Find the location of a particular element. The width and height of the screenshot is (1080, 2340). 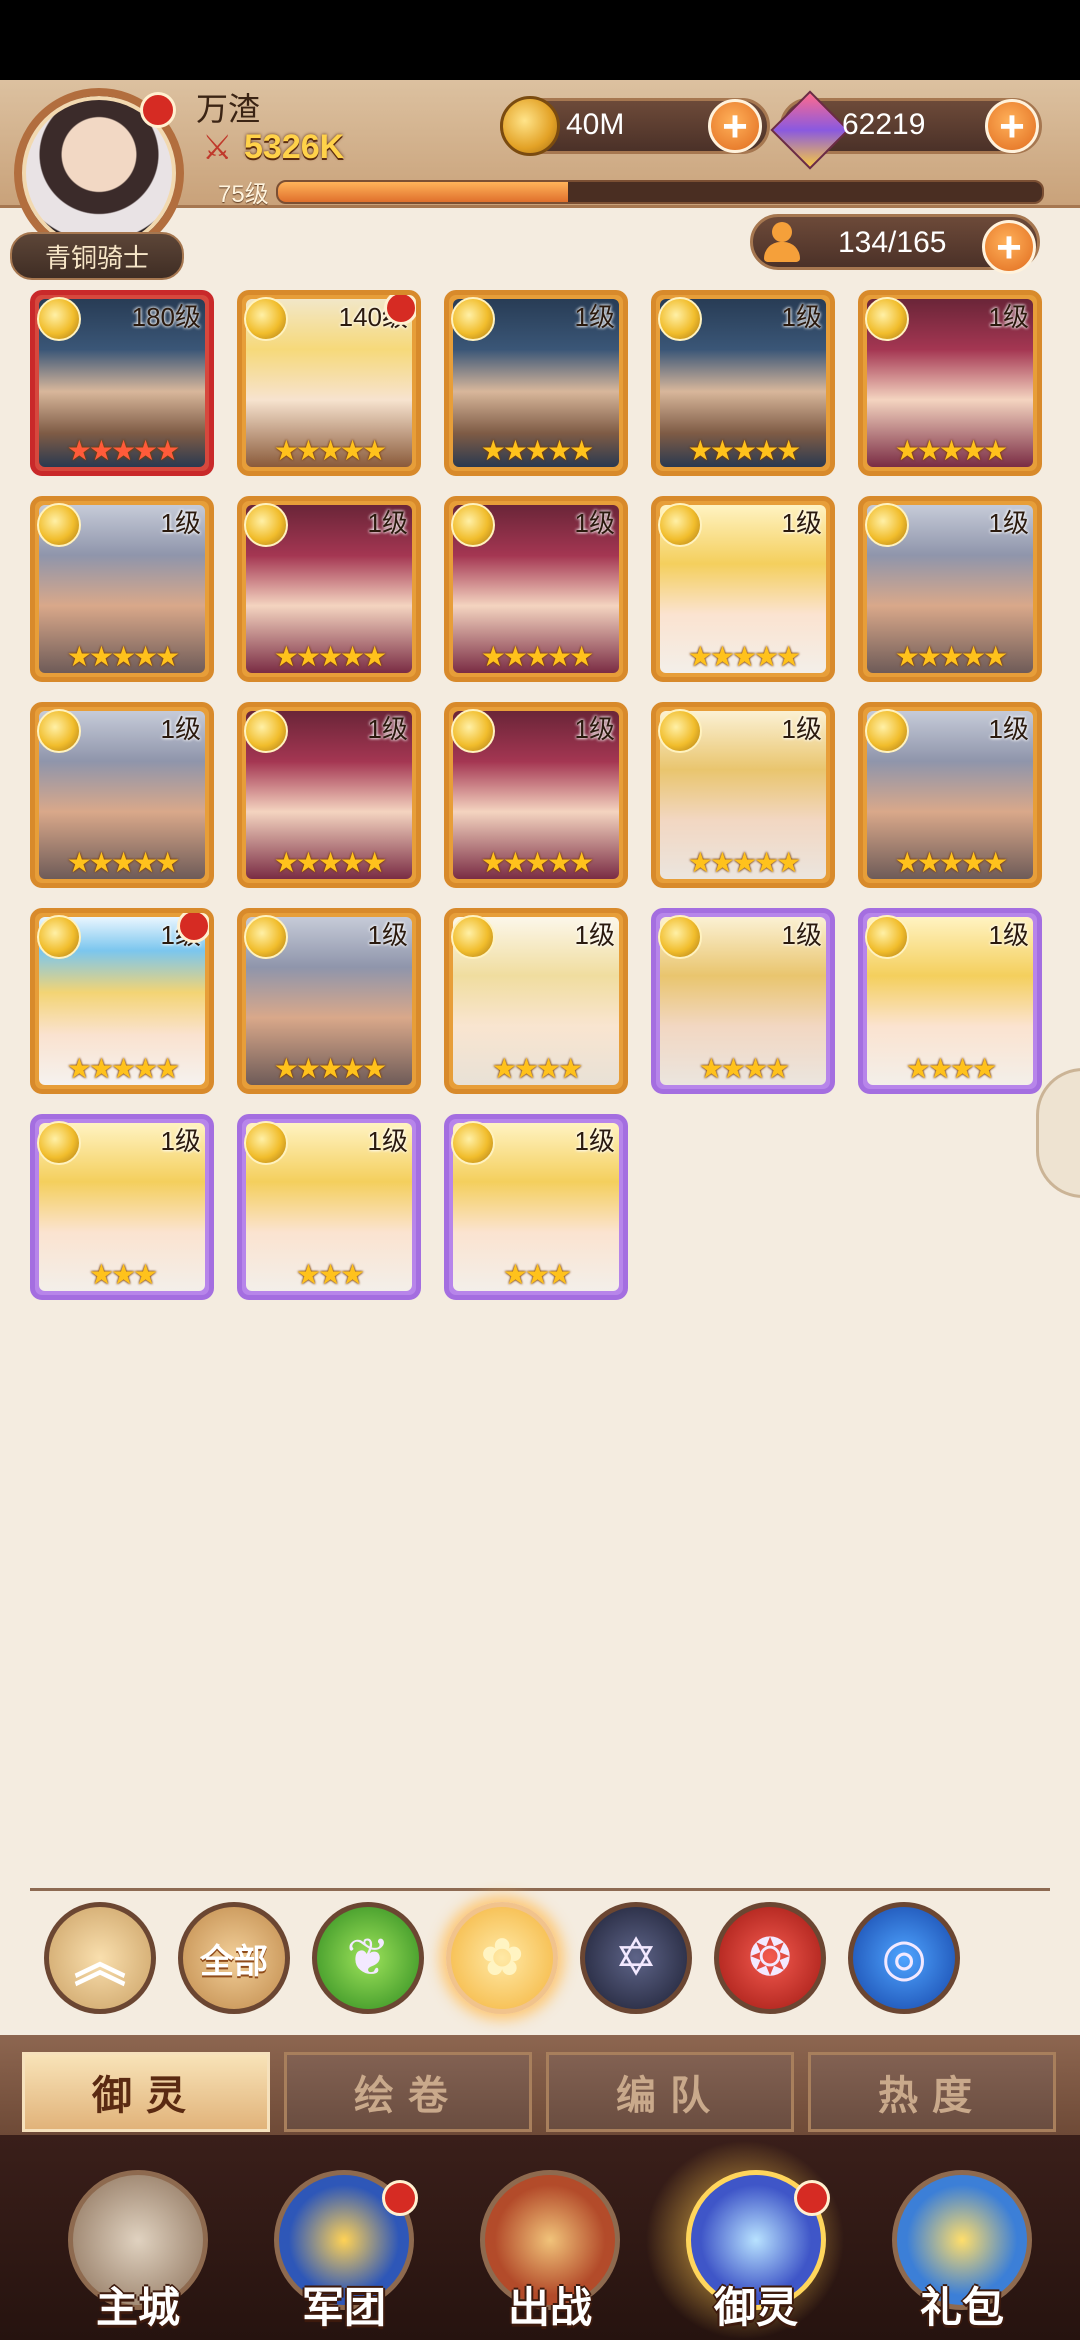

gold-amount: 40M is located at coordinates (595, 124).